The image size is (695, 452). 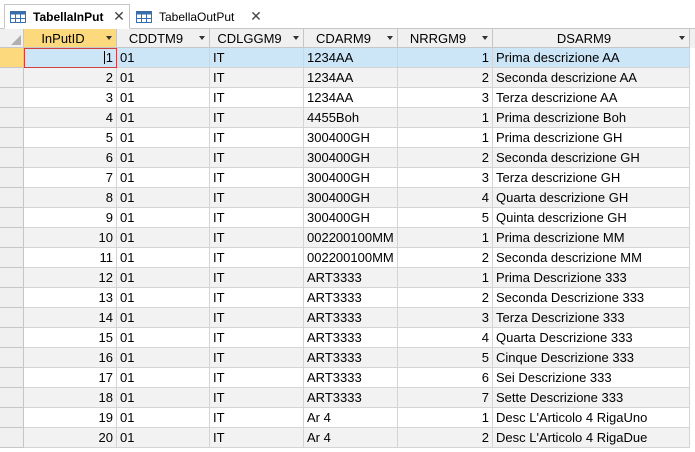 I want to click on cell-cdarm9: 4455Boh, so click(x=351, y=118).